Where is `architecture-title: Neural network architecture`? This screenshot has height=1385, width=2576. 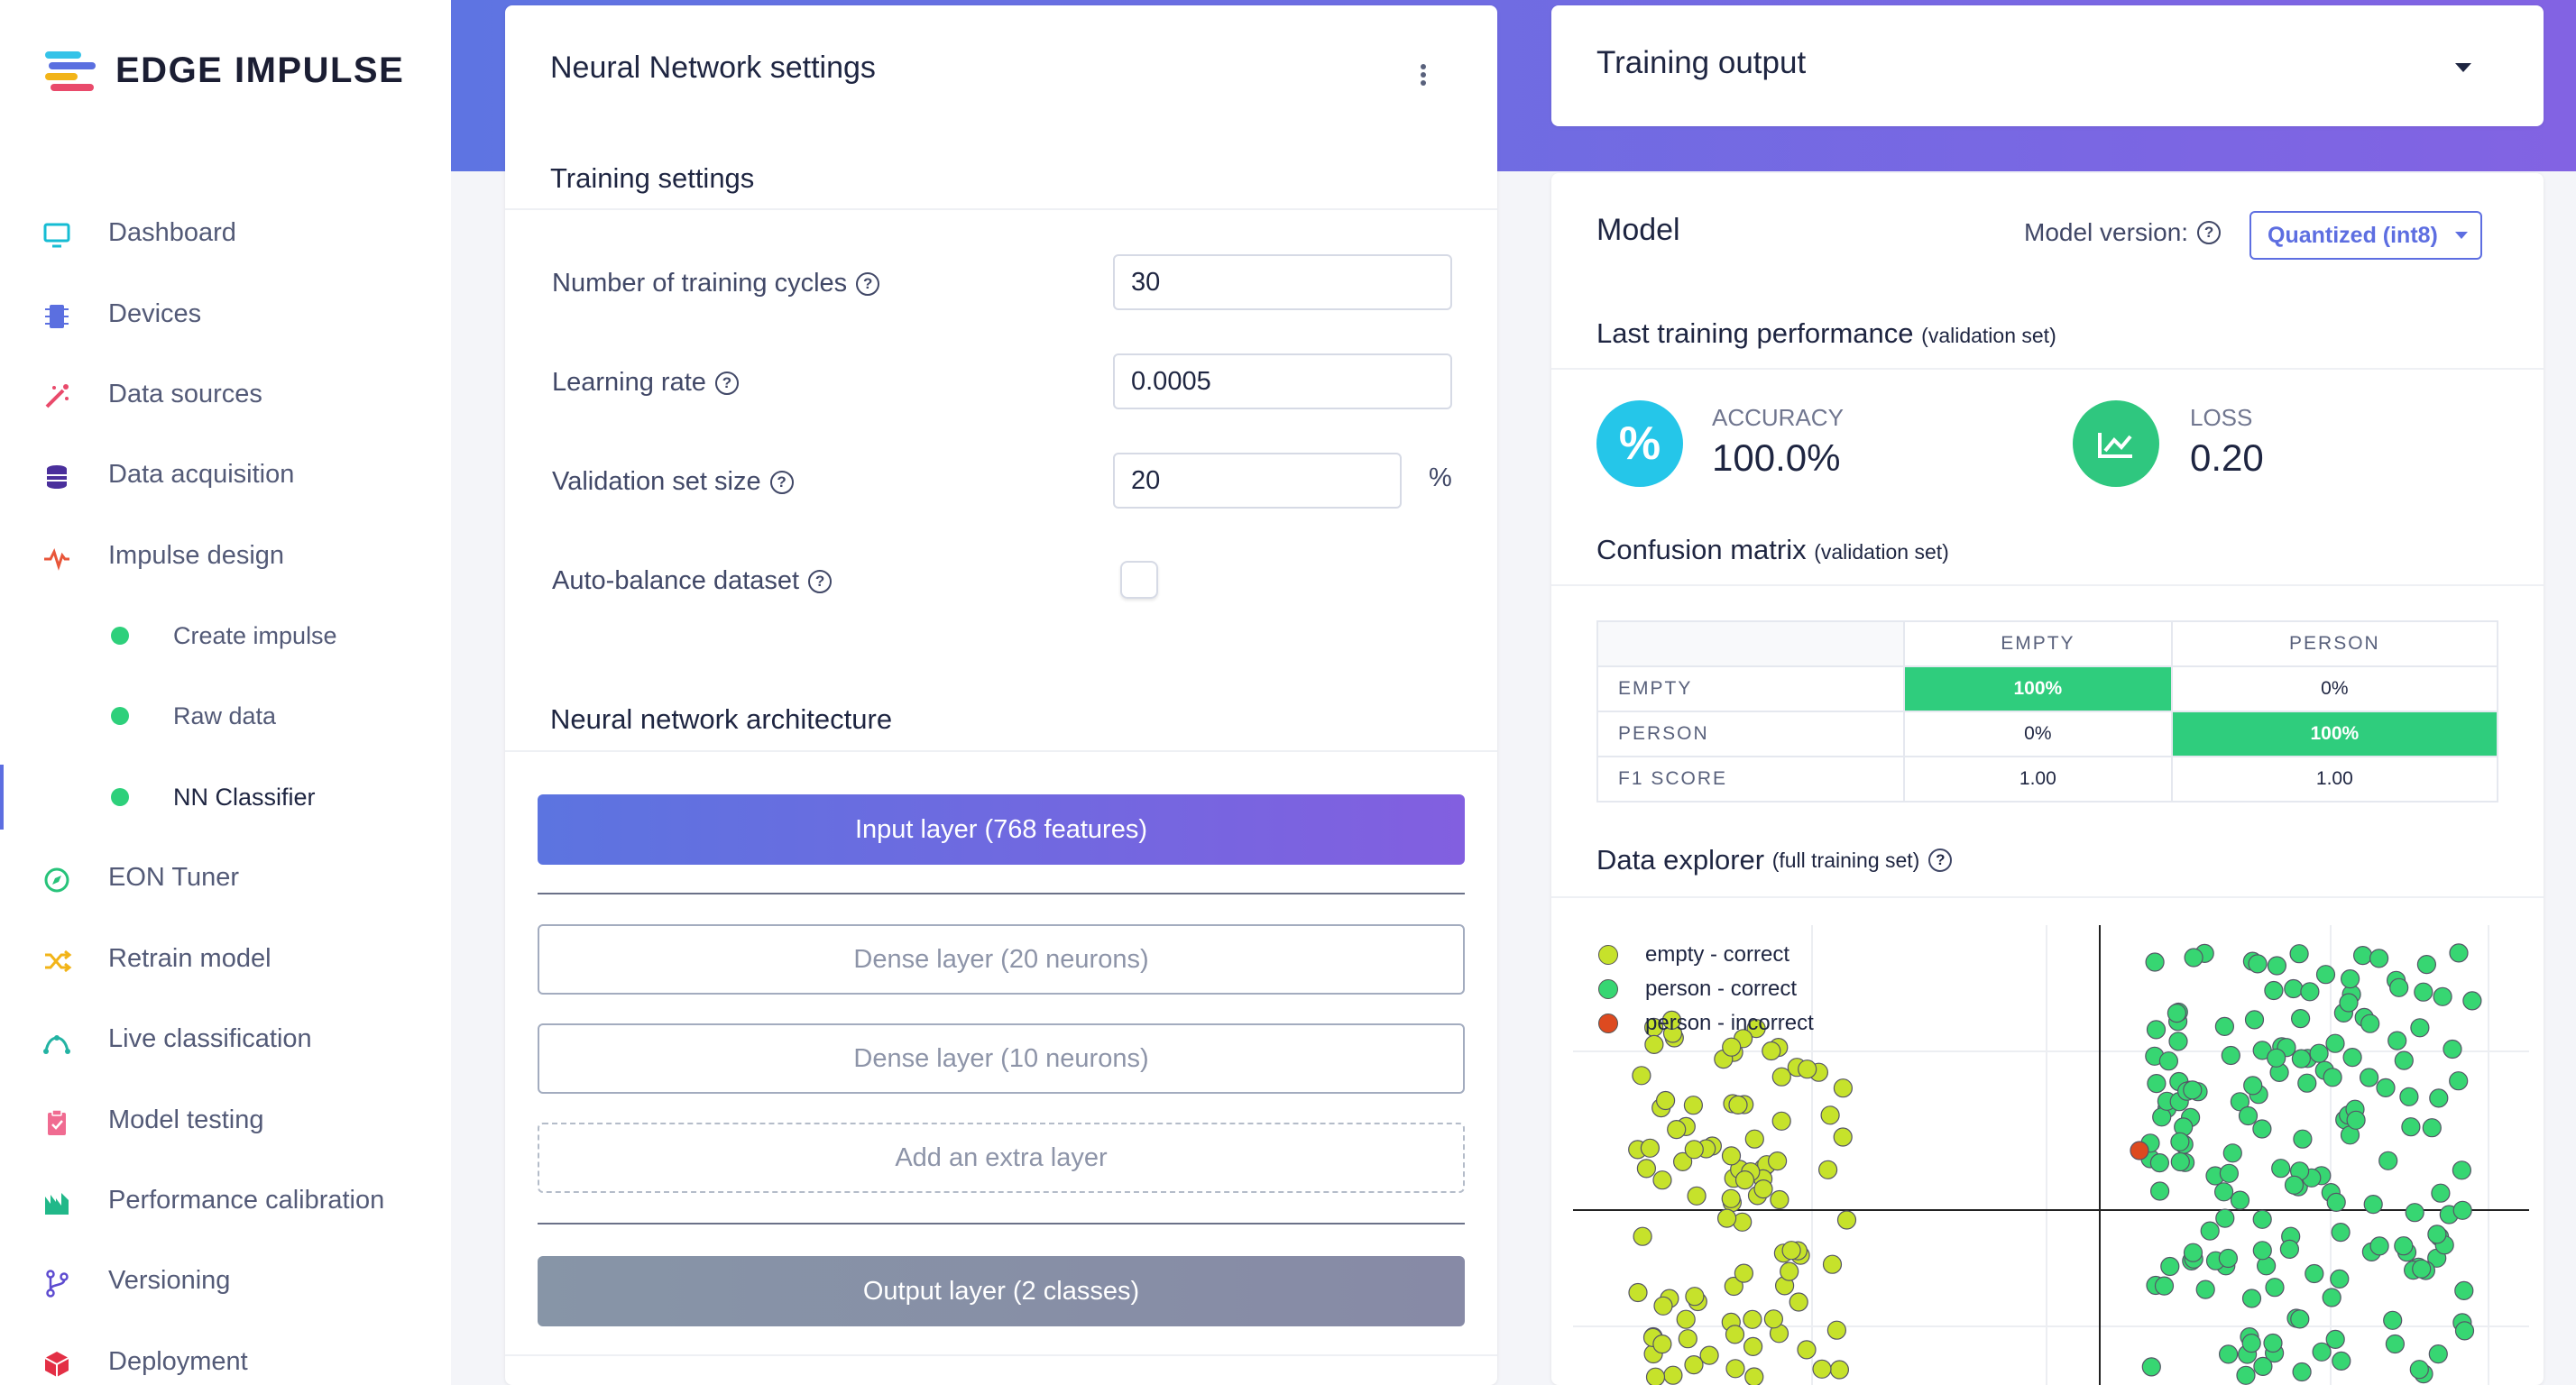
architecture-title: Neural network architecture is located at coordinates (721, 719).